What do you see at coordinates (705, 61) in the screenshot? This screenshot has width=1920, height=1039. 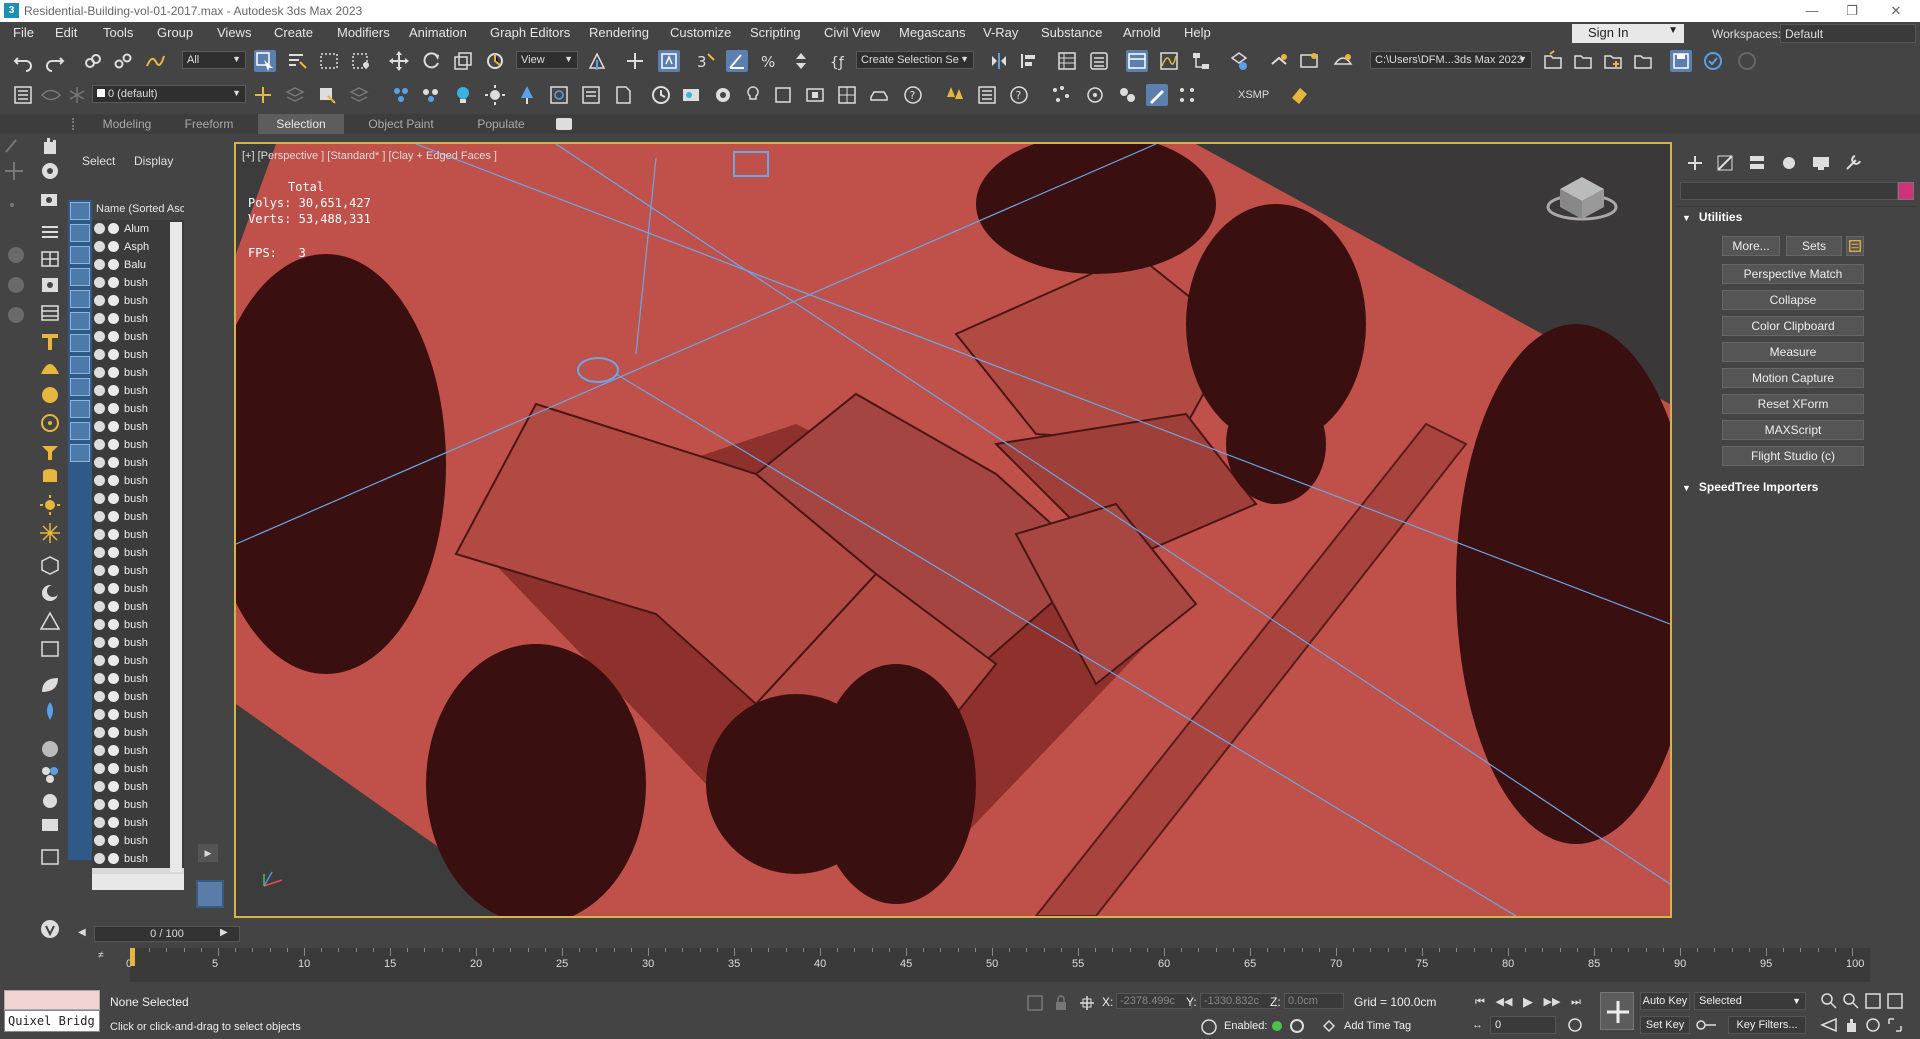 I see `snaps-toggle-icon: 3` at bounding box center [705, 61].